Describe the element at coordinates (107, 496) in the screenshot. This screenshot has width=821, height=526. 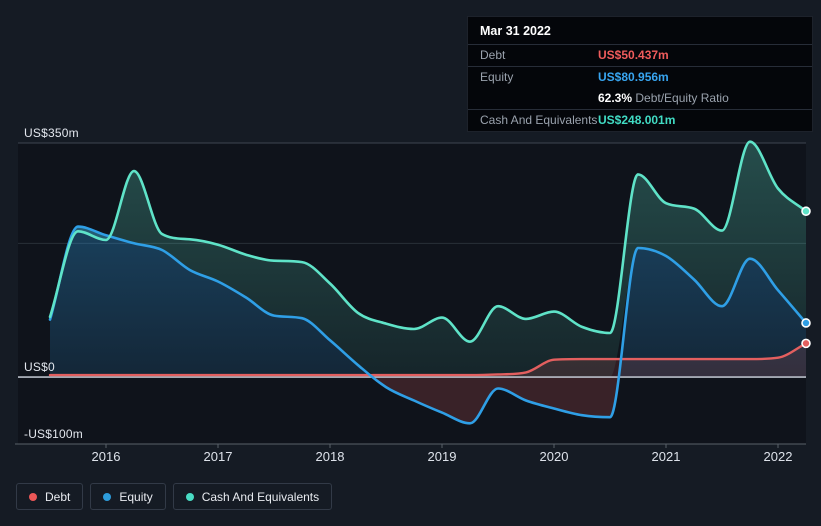
I see `equity-dot-icon` at that location.